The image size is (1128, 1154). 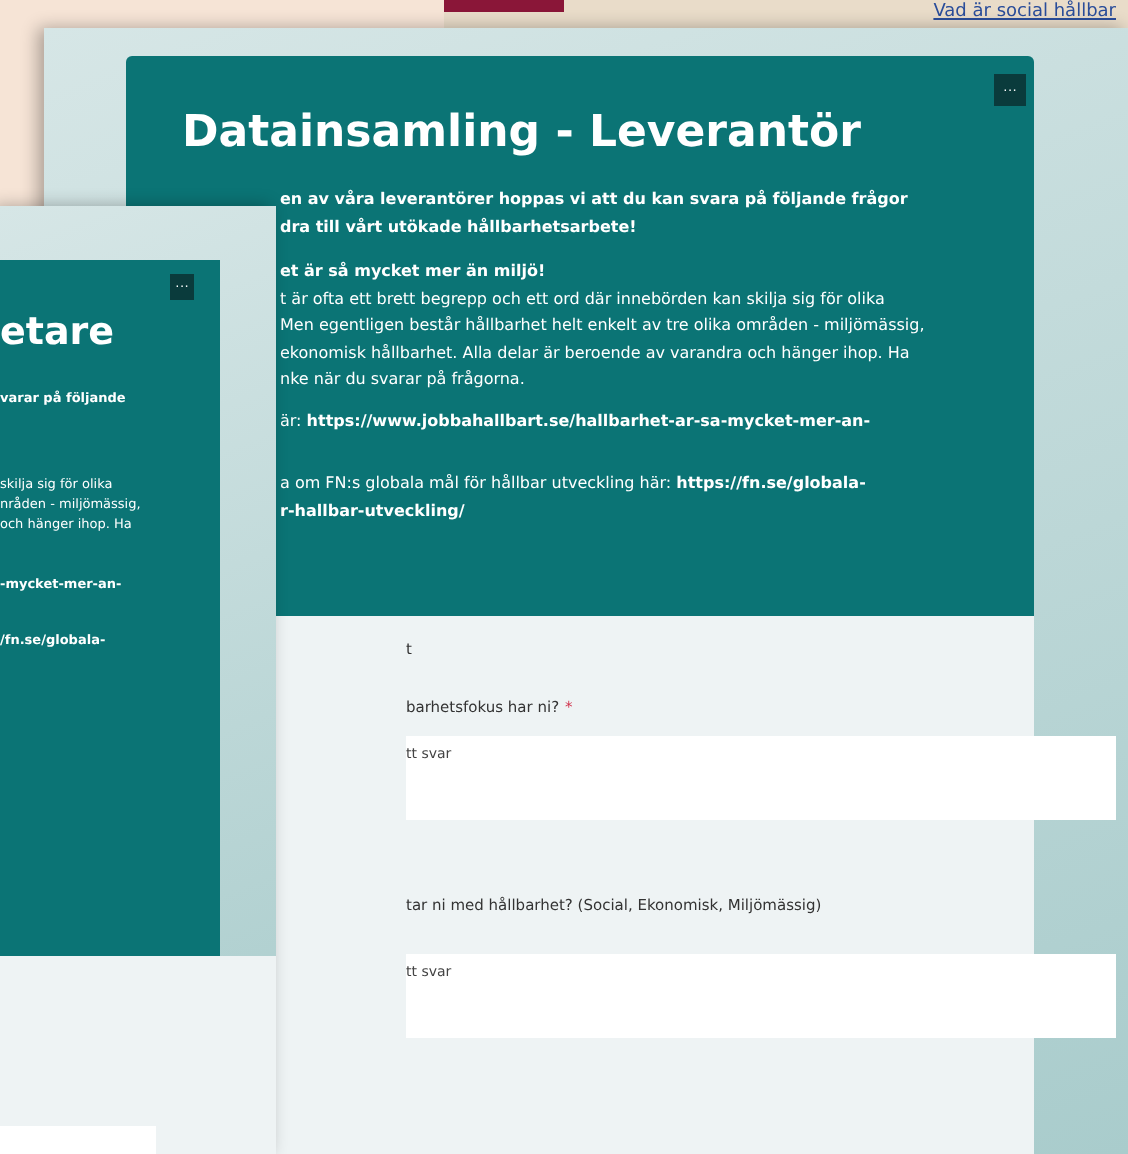 What do you see at coordinates (459, 227) in the screenshot?
I see `intro-text: dra till vårt utökade hållbarhetsarbete!` at bounding box center [459, 227].